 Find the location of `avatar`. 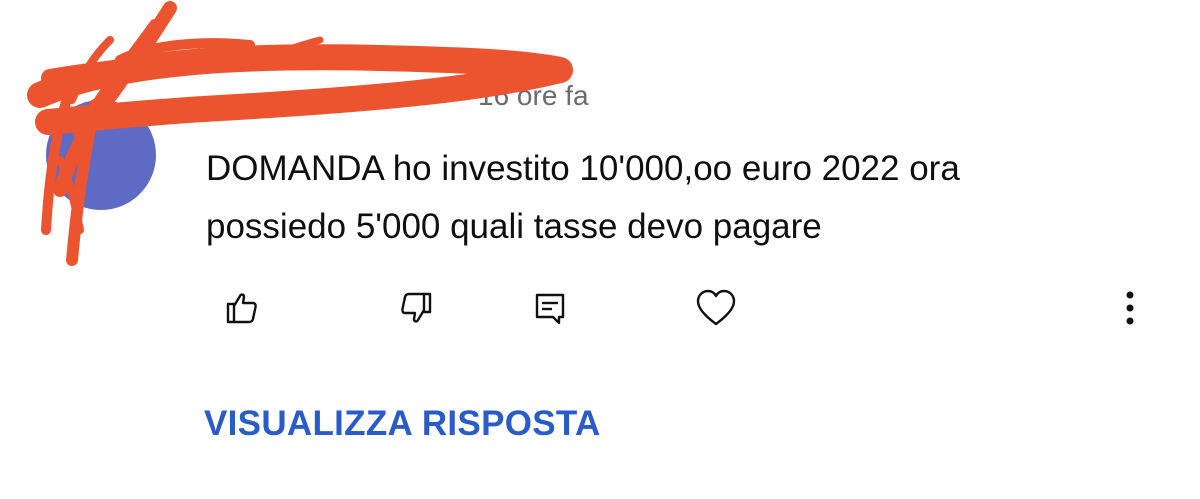

avatar is located at coordinates (101, 155).